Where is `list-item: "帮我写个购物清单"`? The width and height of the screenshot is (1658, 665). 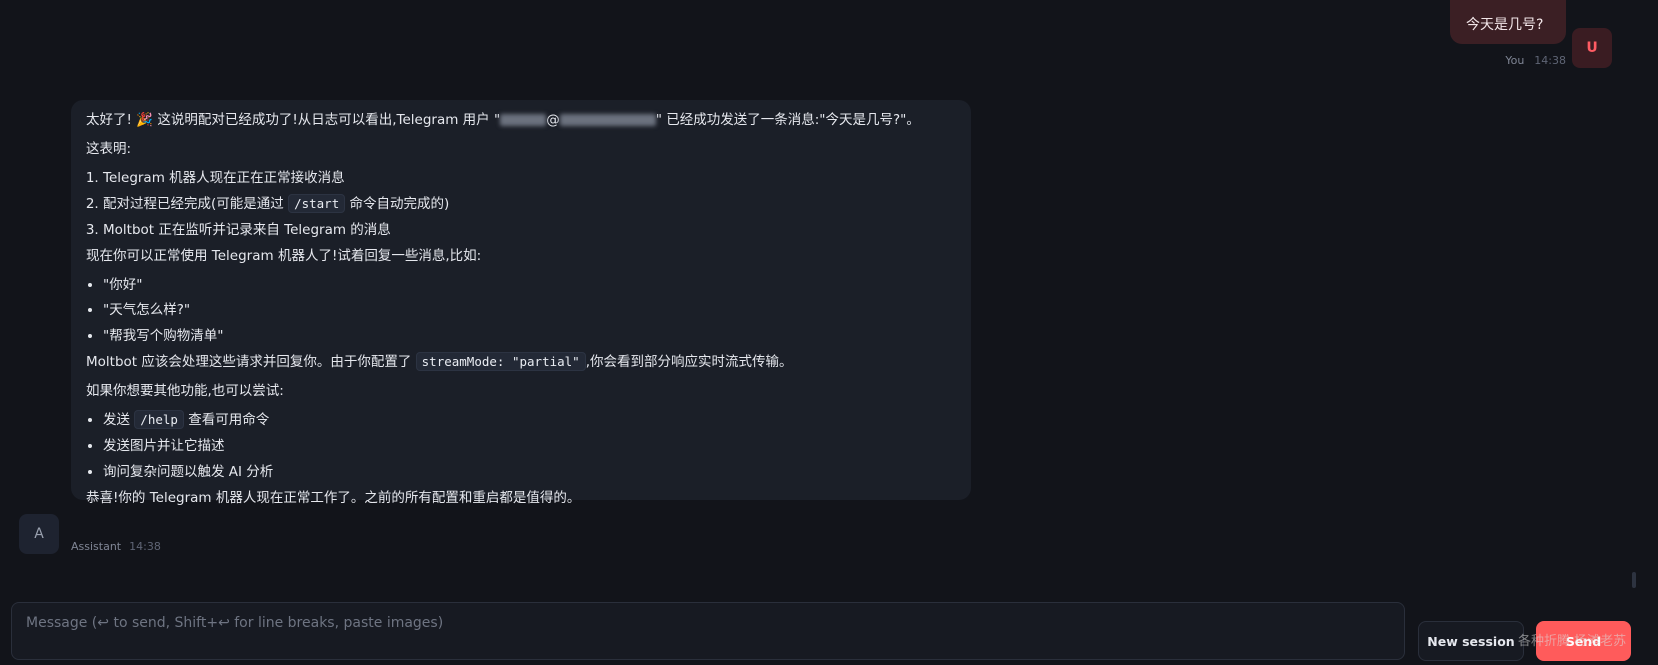
list-item: "帮我写个购物清单" is located at coordinates (529, 336).